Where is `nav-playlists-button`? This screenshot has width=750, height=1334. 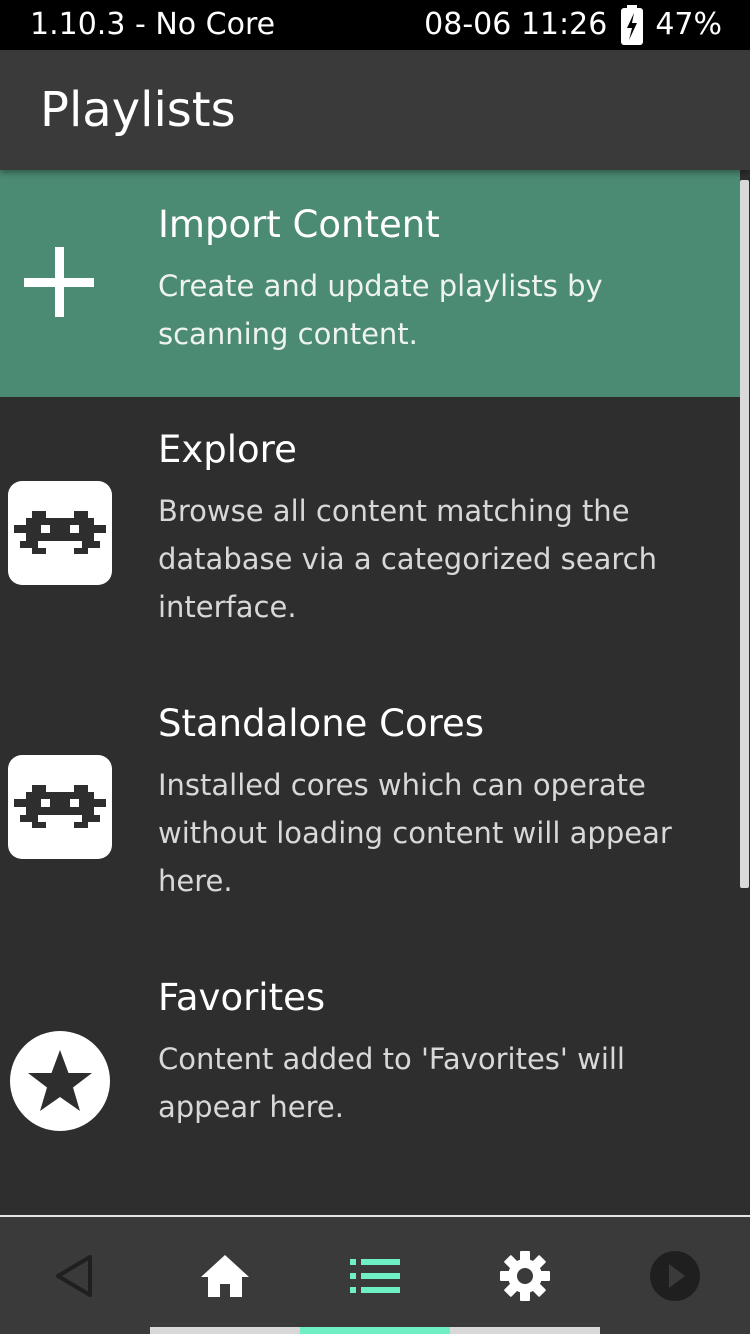 nav-playlists-button is located at coordinates (375, 1275).